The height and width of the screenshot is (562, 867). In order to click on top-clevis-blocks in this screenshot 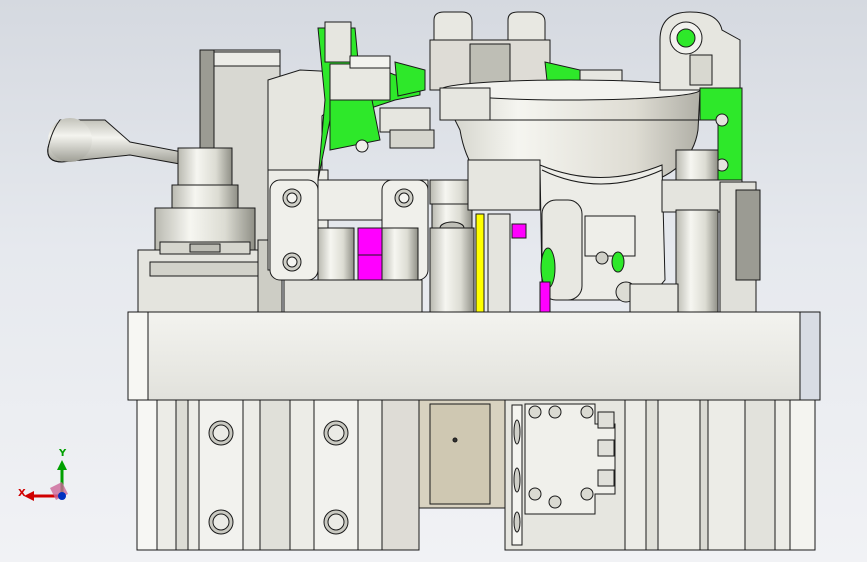, I will do `click(526, 51)`.